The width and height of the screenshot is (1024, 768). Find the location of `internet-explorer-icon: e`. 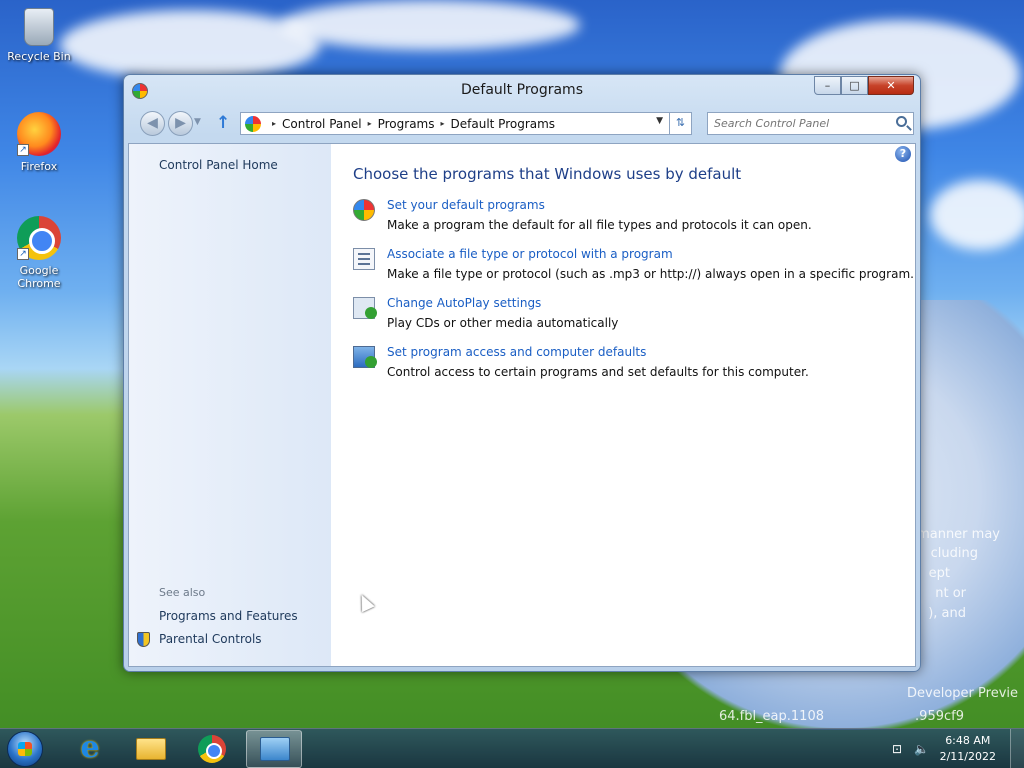

internet-explorer-icon: e is located at coordinates (90, 747).